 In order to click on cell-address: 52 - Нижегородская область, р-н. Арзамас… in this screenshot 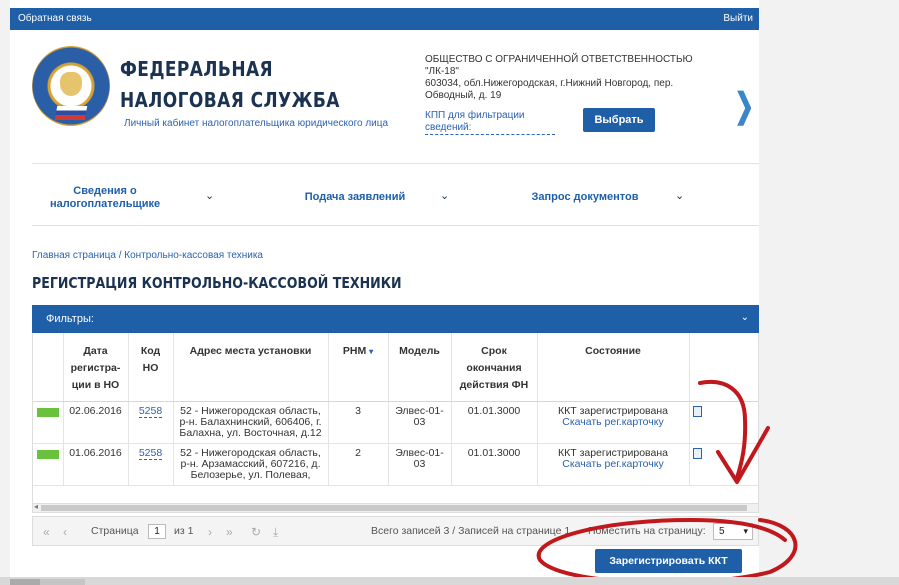, I will do `click(251, 464)`.